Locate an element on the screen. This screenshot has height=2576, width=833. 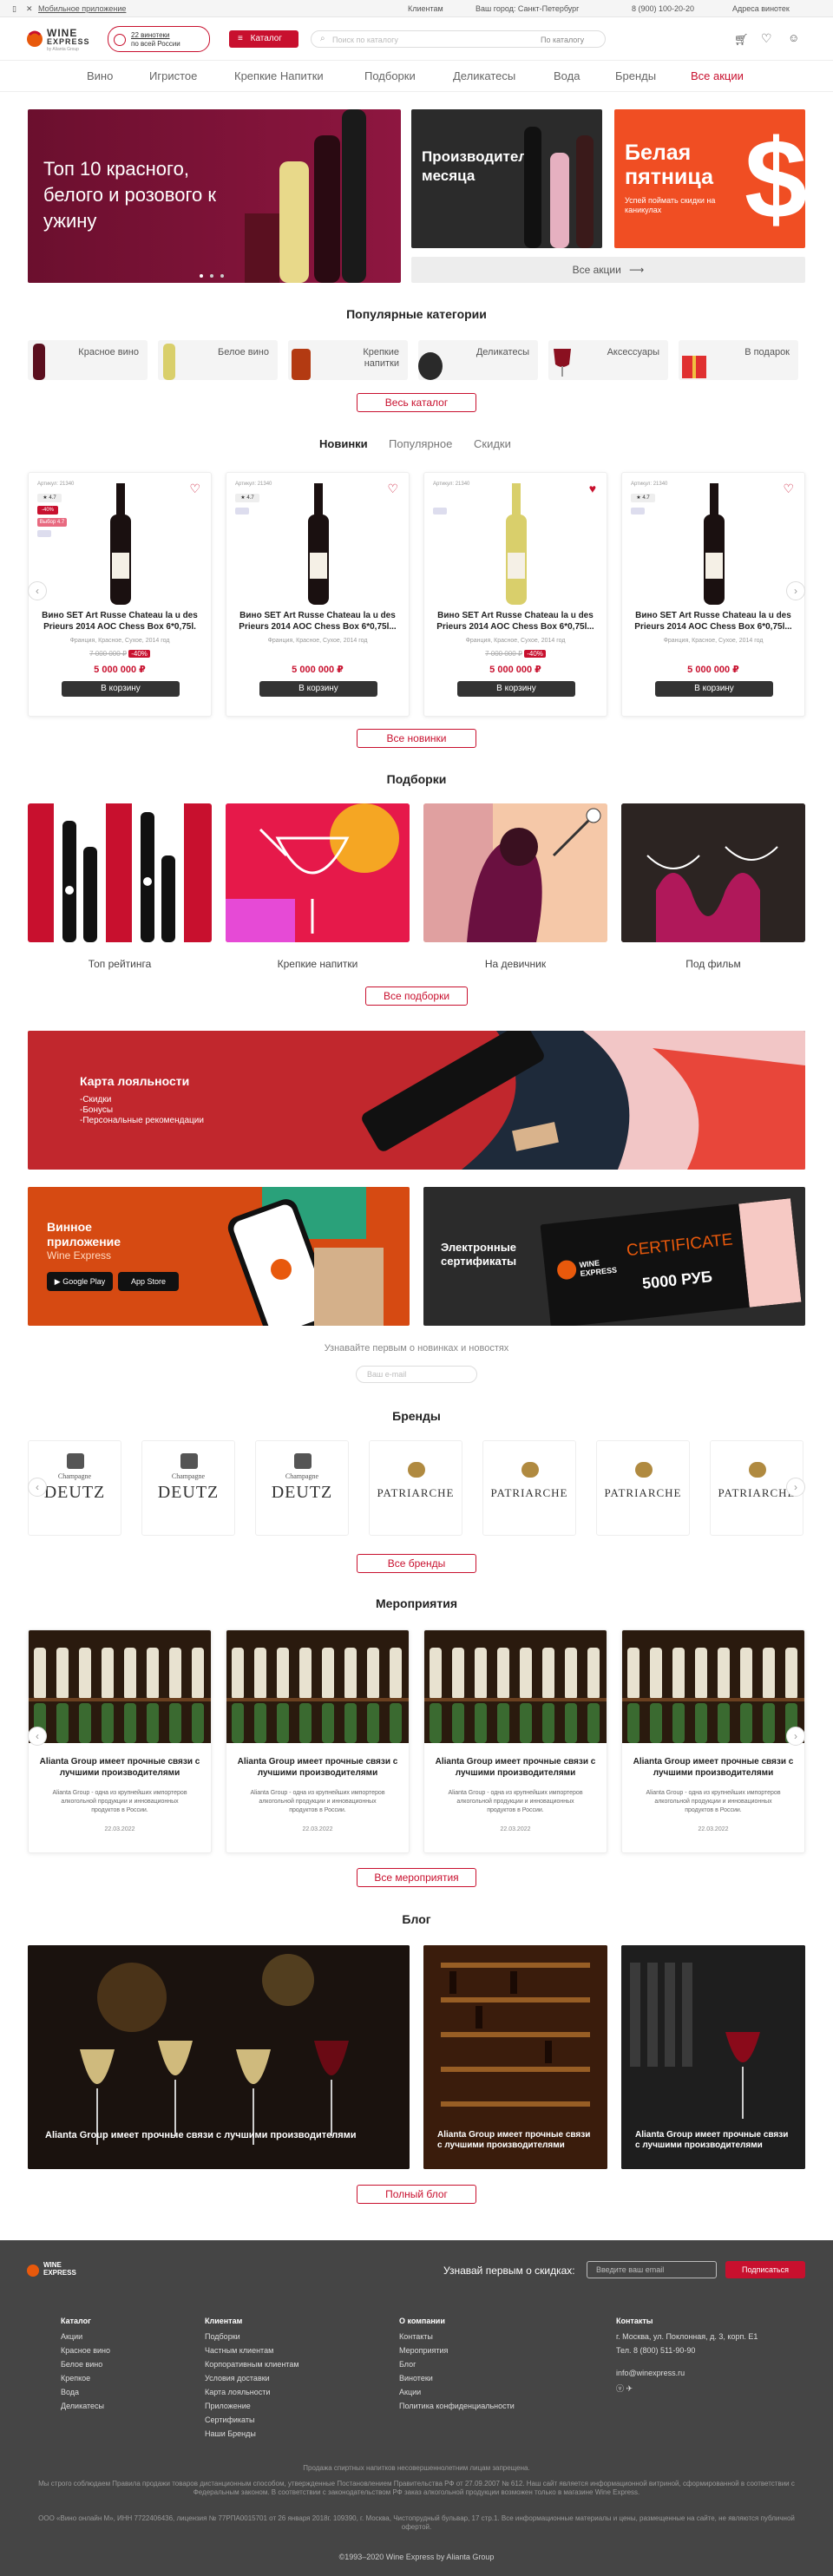
category-accessories: Аксессуары is located at coordinates (608, 360).